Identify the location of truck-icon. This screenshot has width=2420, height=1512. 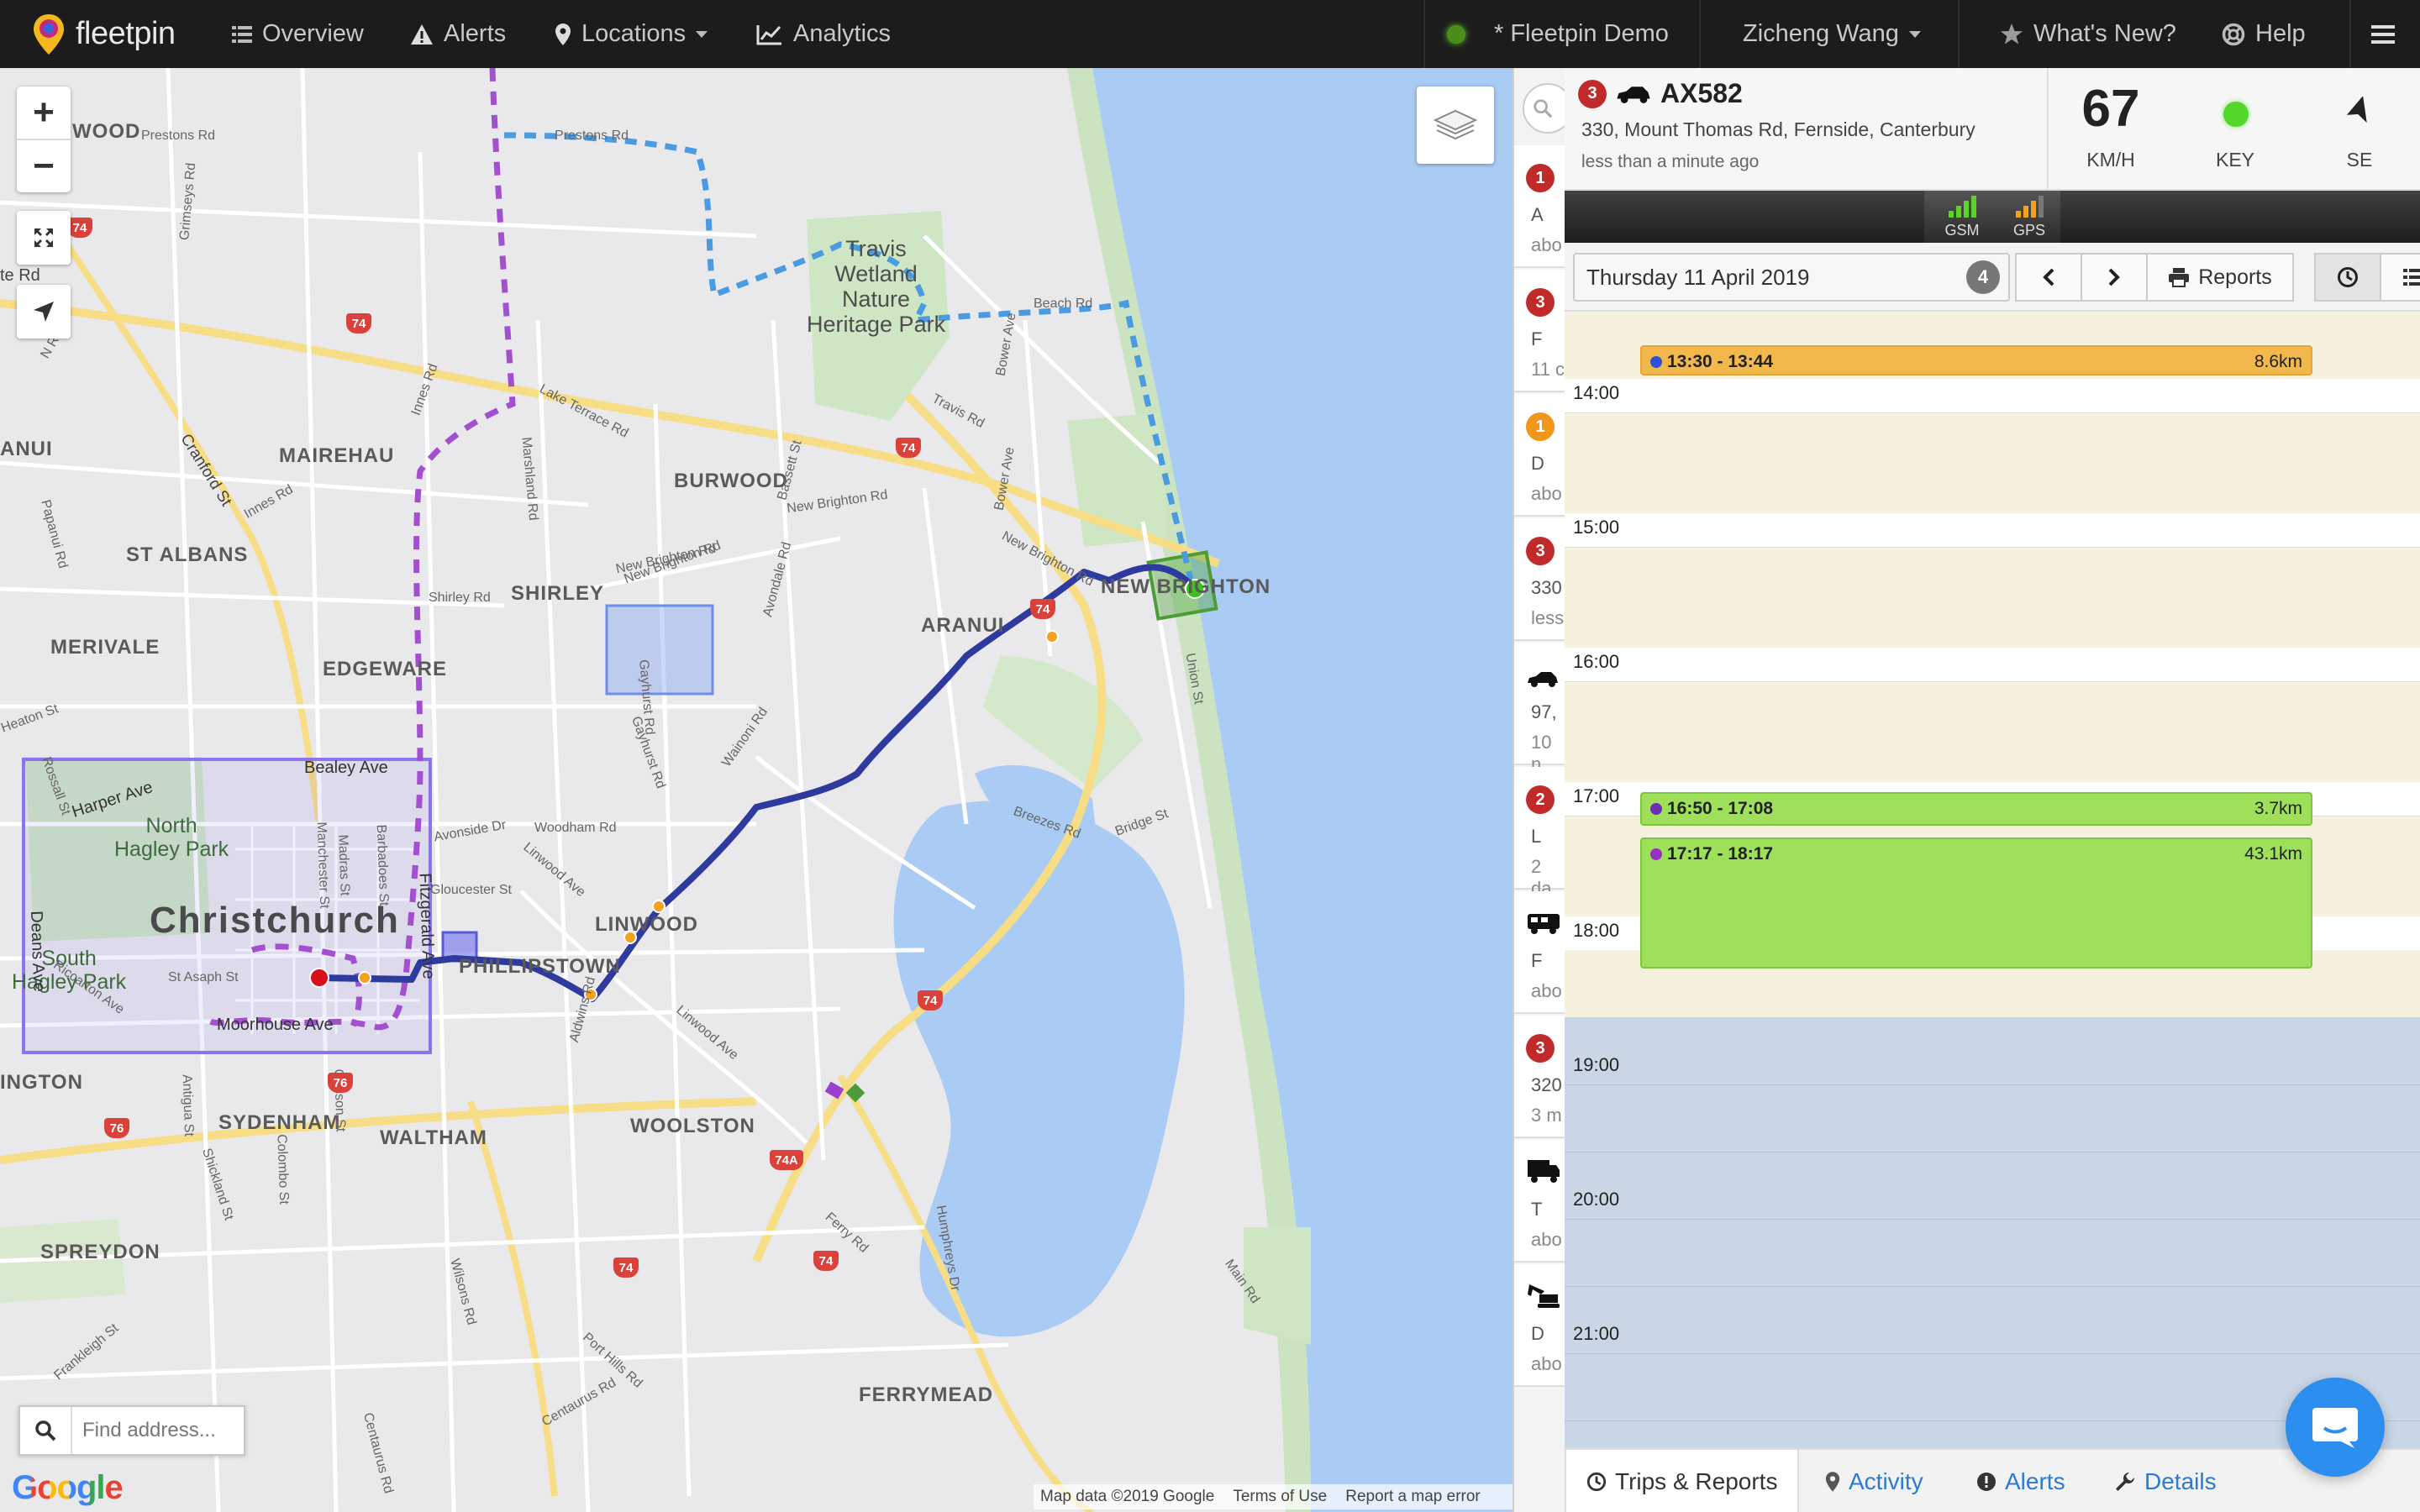
(1544, 1171).